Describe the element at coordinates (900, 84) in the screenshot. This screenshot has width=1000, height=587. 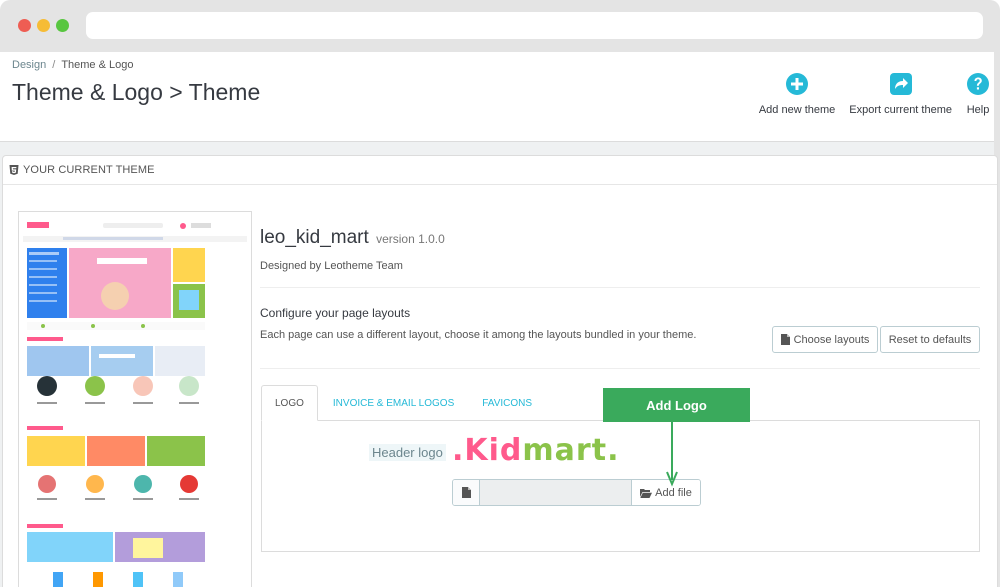
I see `share-icon` at that location.